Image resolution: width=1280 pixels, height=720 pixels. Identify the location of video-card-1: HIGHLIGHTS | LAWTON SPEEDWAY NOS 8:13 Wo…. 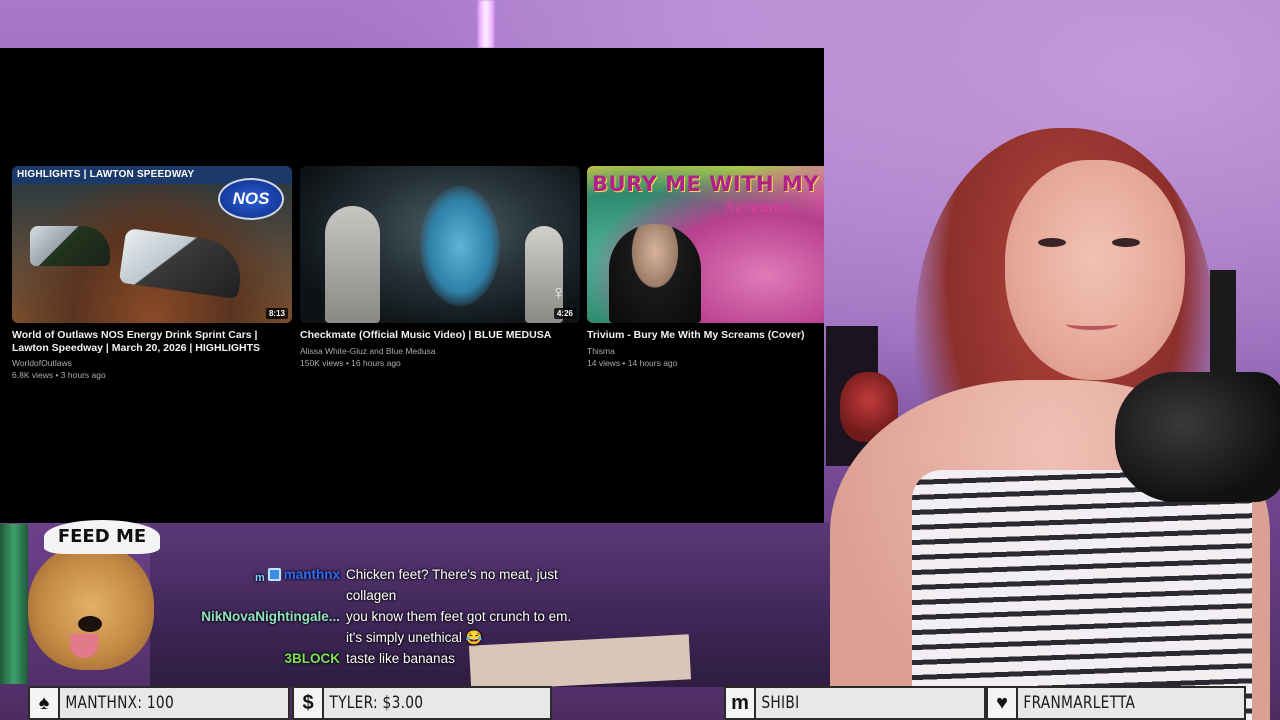
(152, 273).